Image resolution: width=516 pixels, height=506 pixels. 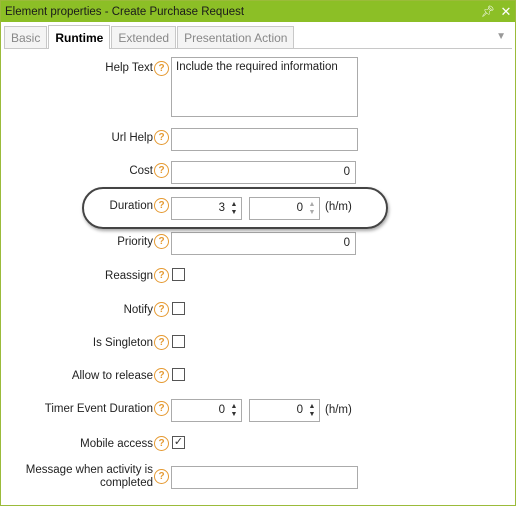 What do you see at coordinates (141, 171) in the screenshot?
I see `cost-label: Cost` at bounding box center [141, 171].